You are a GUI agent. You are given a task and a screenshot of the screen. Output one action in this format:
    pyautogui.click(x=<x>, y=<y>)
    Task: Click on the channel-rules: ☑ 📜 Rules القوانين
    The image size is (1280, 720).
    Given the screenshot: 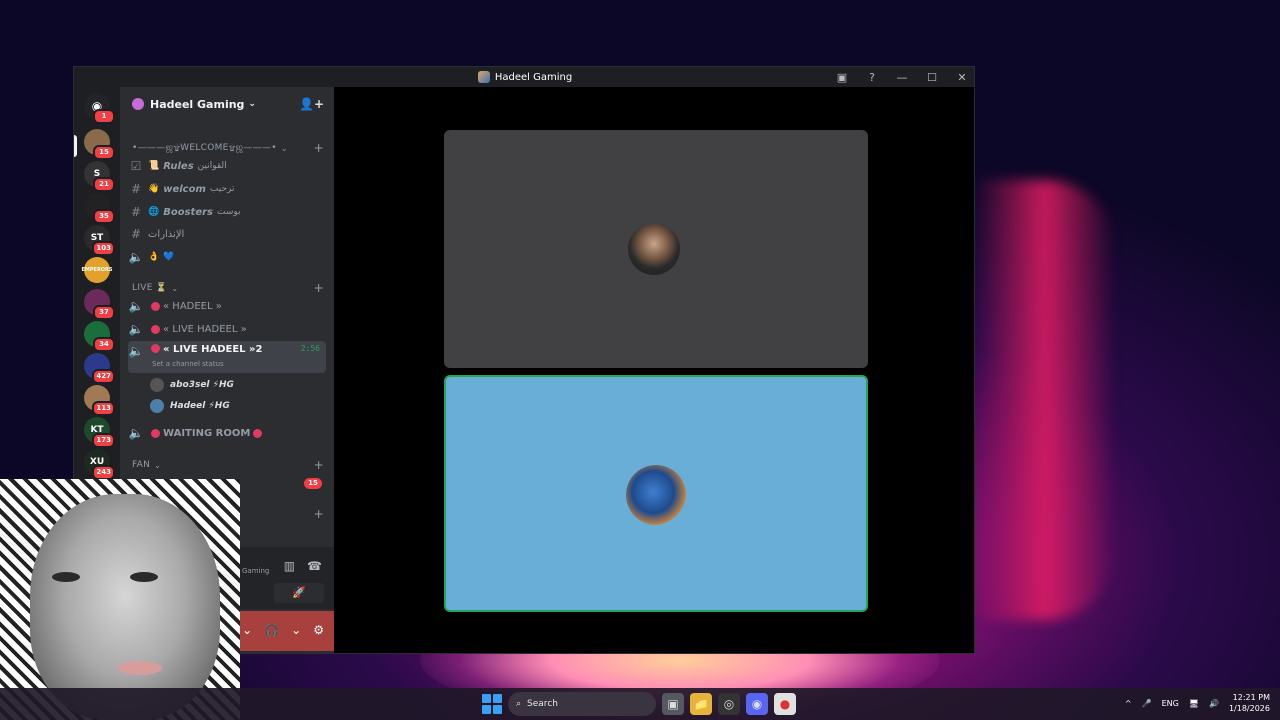 What is the action you would take?
    pyautogui.click(x=227, y=166)
    